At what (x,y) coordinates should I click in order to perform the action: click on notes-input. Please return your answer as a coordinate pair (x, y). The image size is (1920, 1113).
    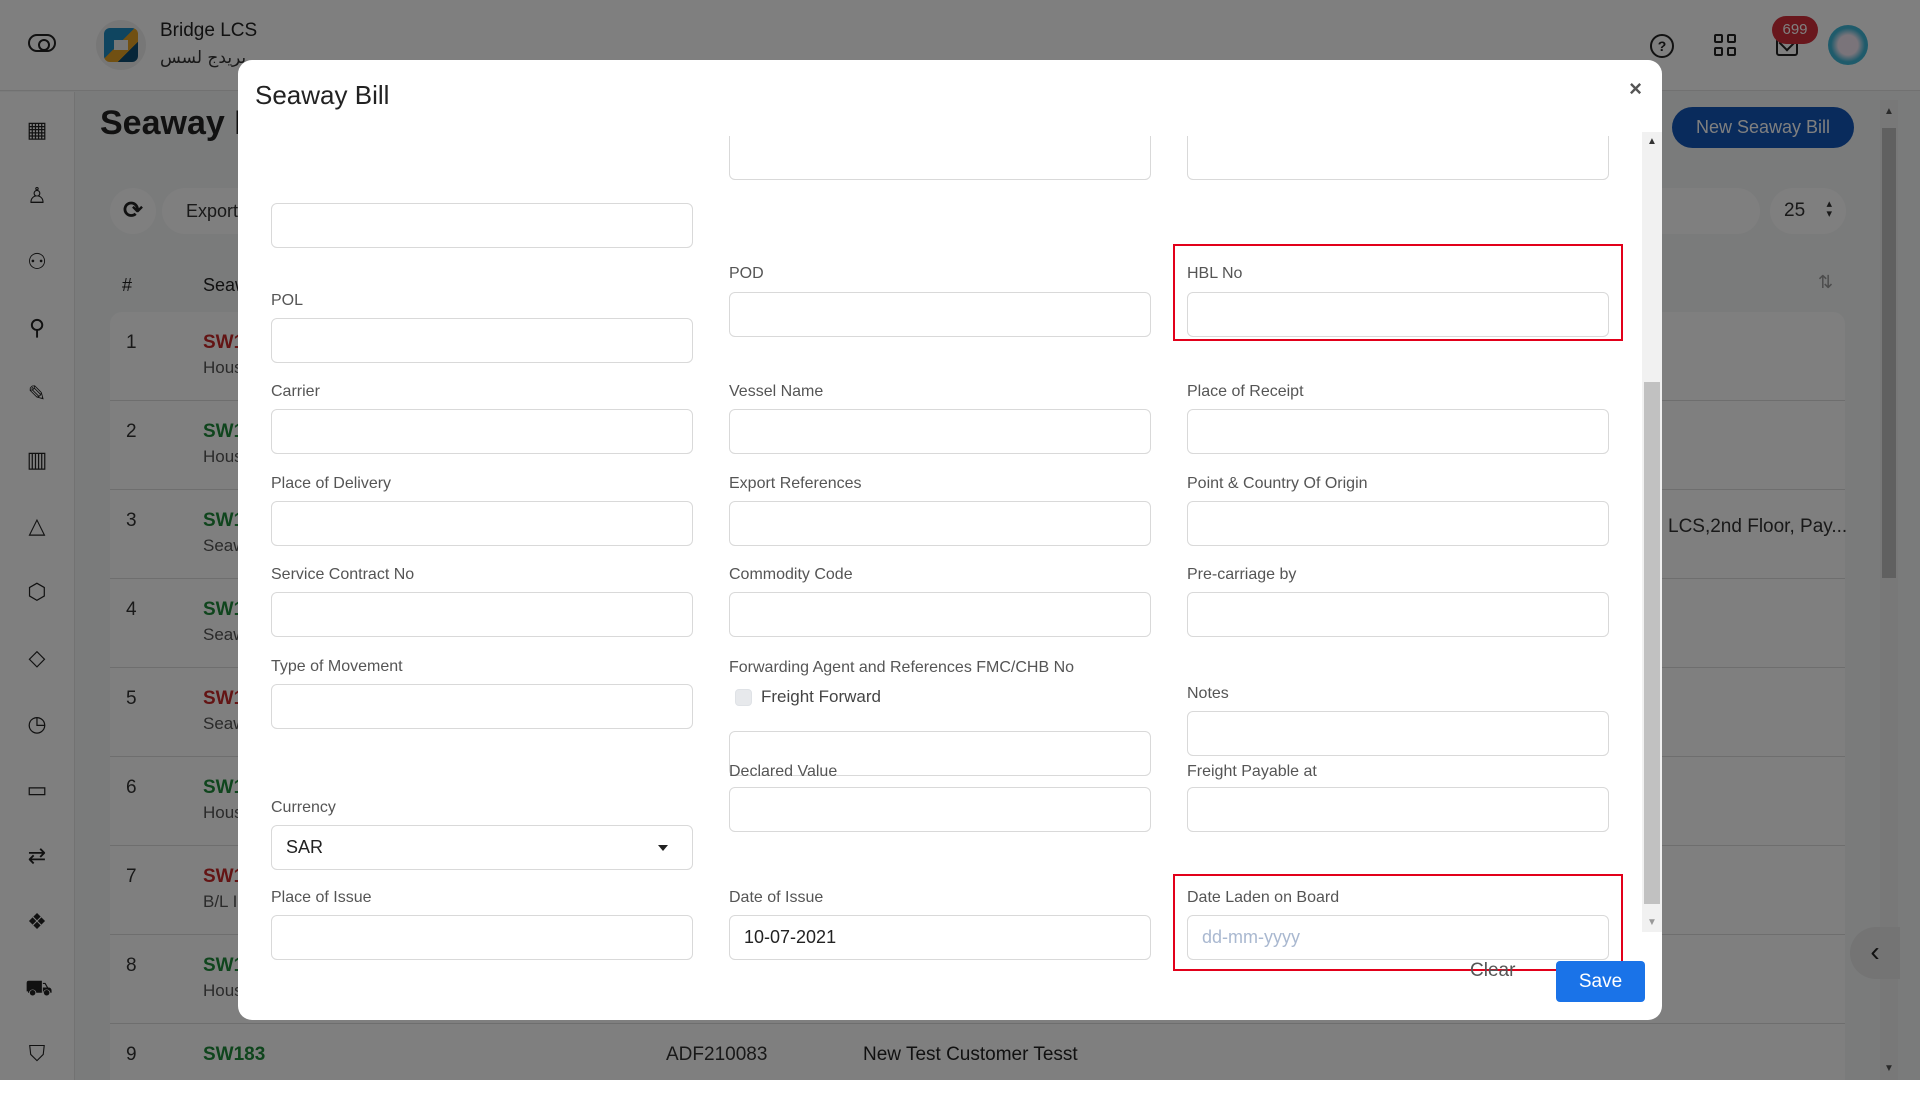
    Looking at the image, I should click on (1398, 733).